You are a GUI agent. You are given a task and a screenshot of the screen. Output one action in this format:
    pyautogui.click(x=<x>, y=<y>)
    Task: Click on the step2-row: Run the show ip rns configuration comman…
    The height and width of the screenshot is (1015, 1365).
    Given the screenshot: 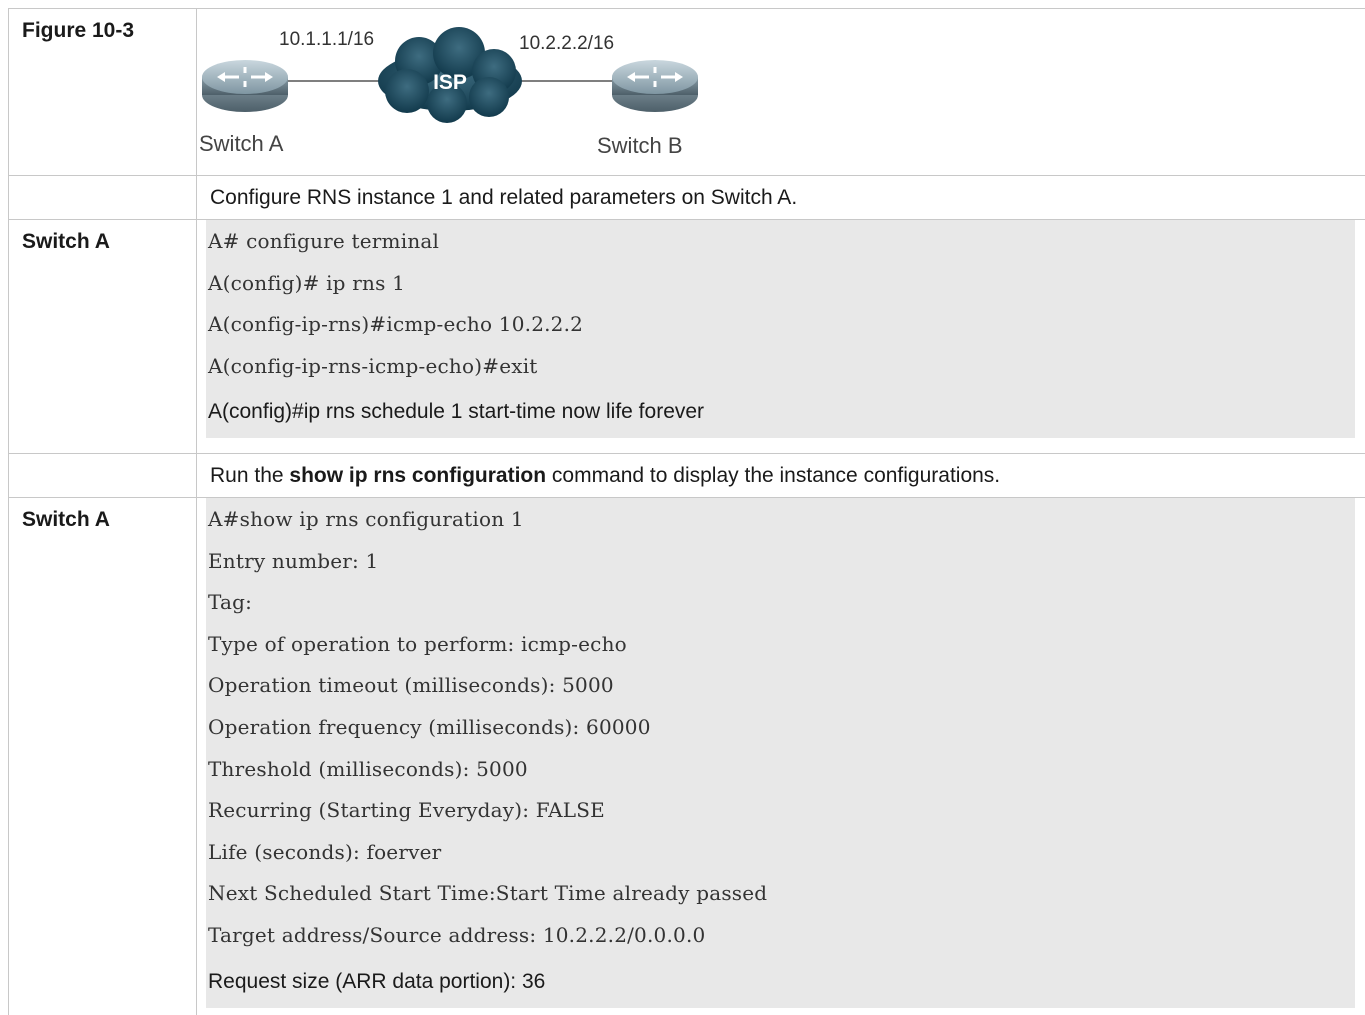 What is the action you would take?
    pyautogui.click(x=686, y=475)
    